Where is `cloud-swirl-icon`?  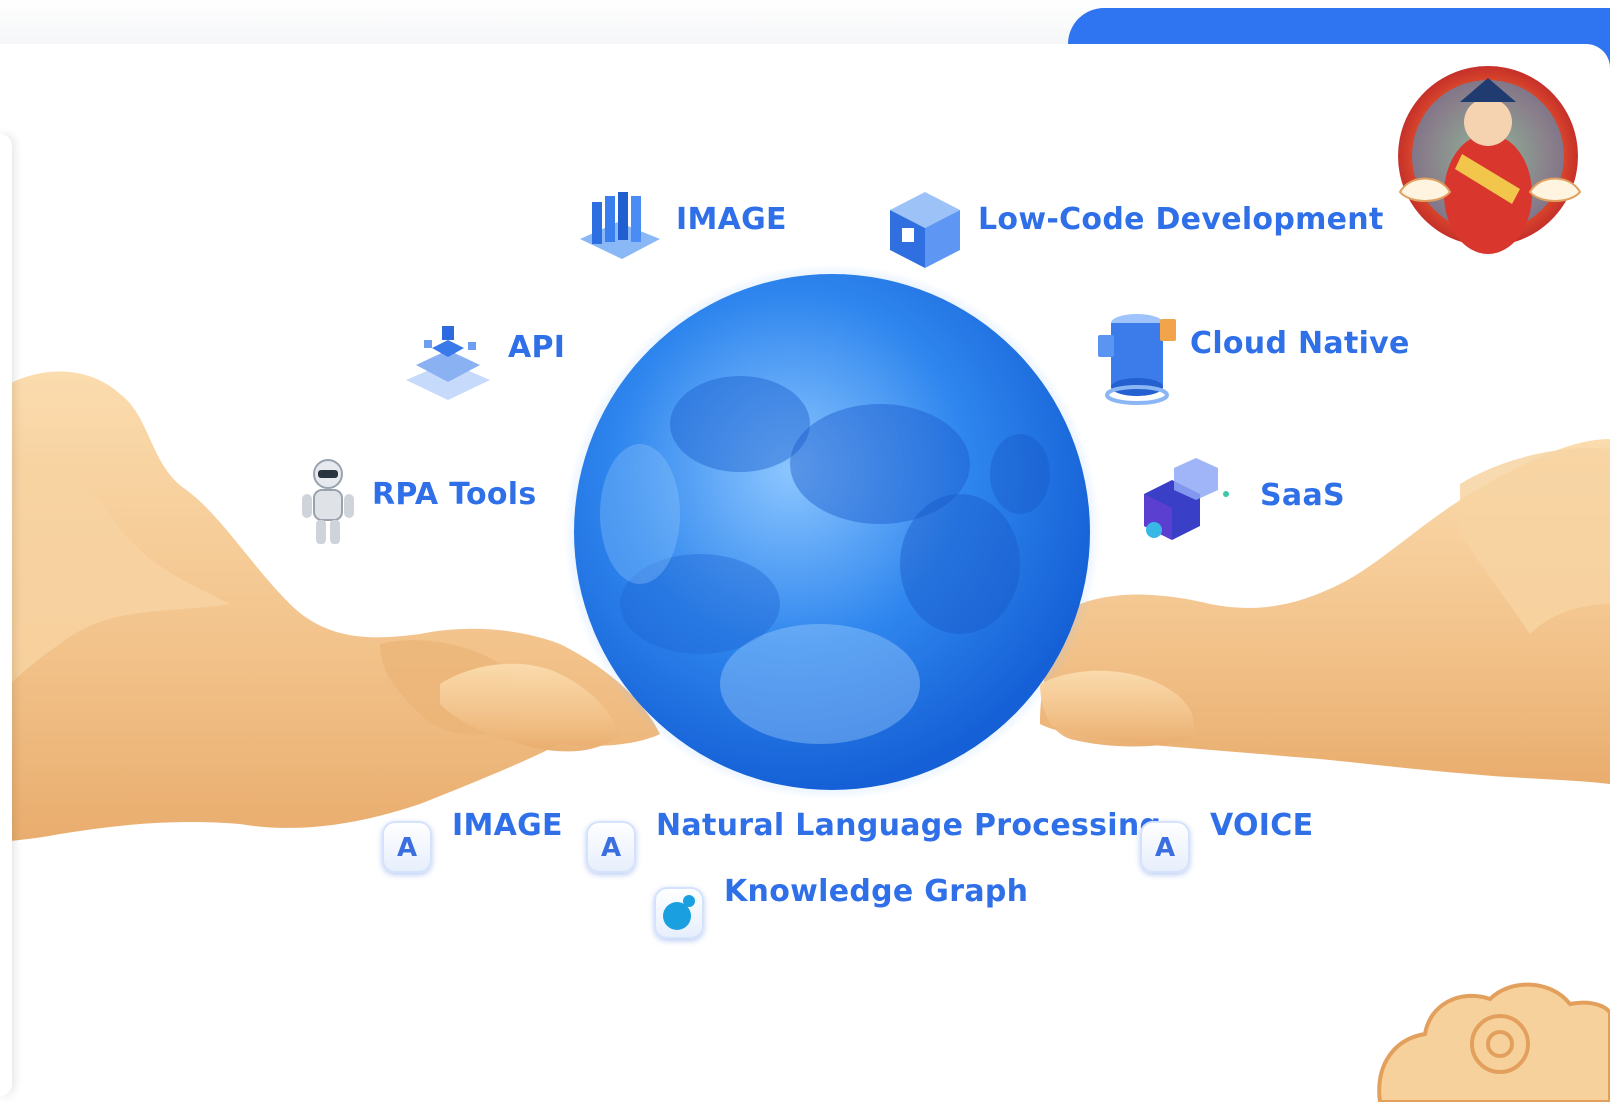 cloud-swirl-icon is located at coordinates (1493, 1042).